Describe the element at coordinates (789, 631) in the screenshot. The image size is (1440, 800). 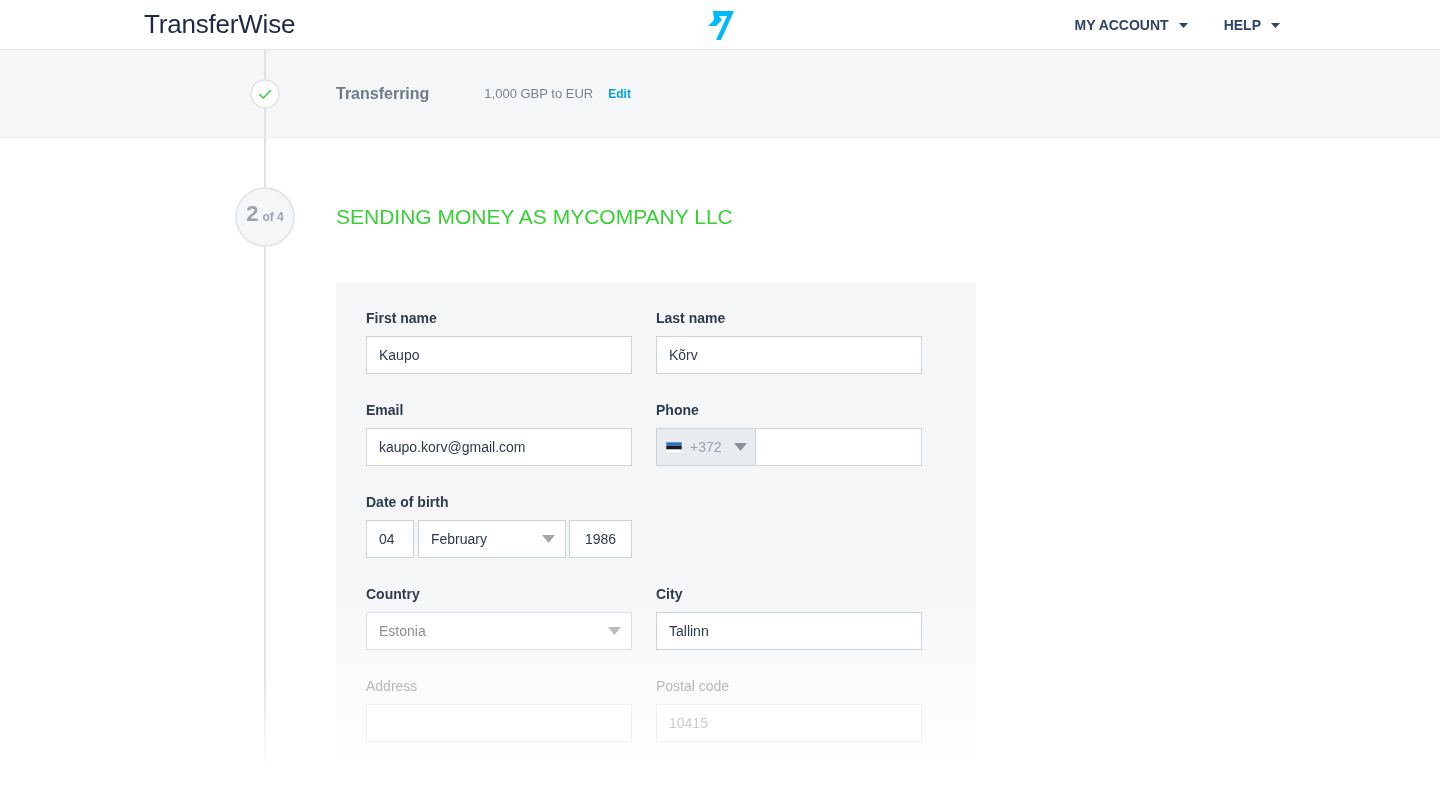
I see `input-field: Tallinn` at that location.